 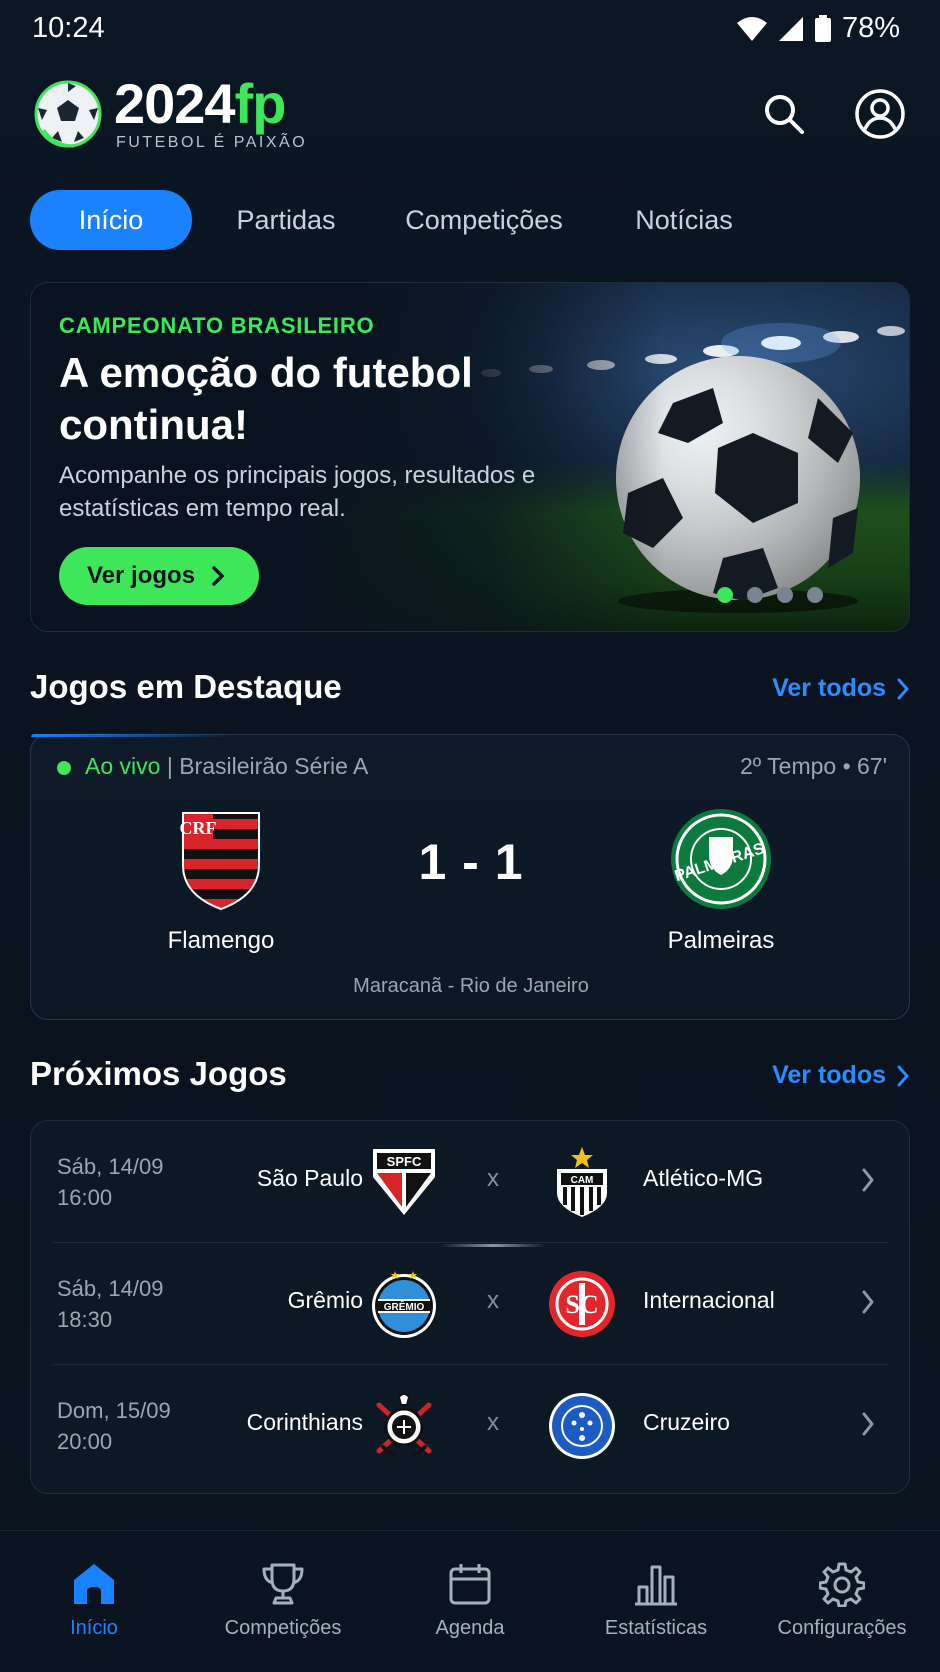 What do you see at coordinates (484, 220) in the screenshot?
I see `tab-competicoes: Competições` at bounding box center [484, 220].